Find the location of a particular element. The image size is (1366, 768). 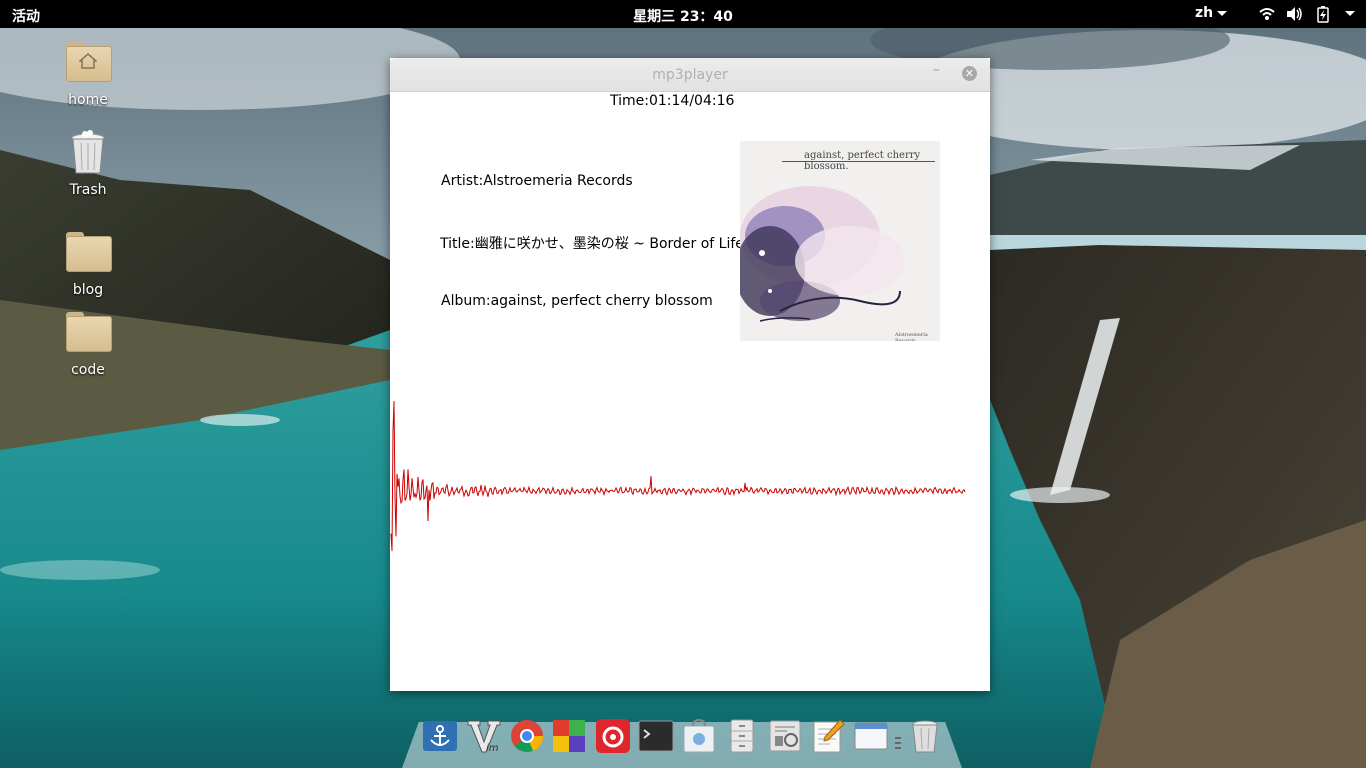

language-indicator: zh is located at coordinates (1204, 13).